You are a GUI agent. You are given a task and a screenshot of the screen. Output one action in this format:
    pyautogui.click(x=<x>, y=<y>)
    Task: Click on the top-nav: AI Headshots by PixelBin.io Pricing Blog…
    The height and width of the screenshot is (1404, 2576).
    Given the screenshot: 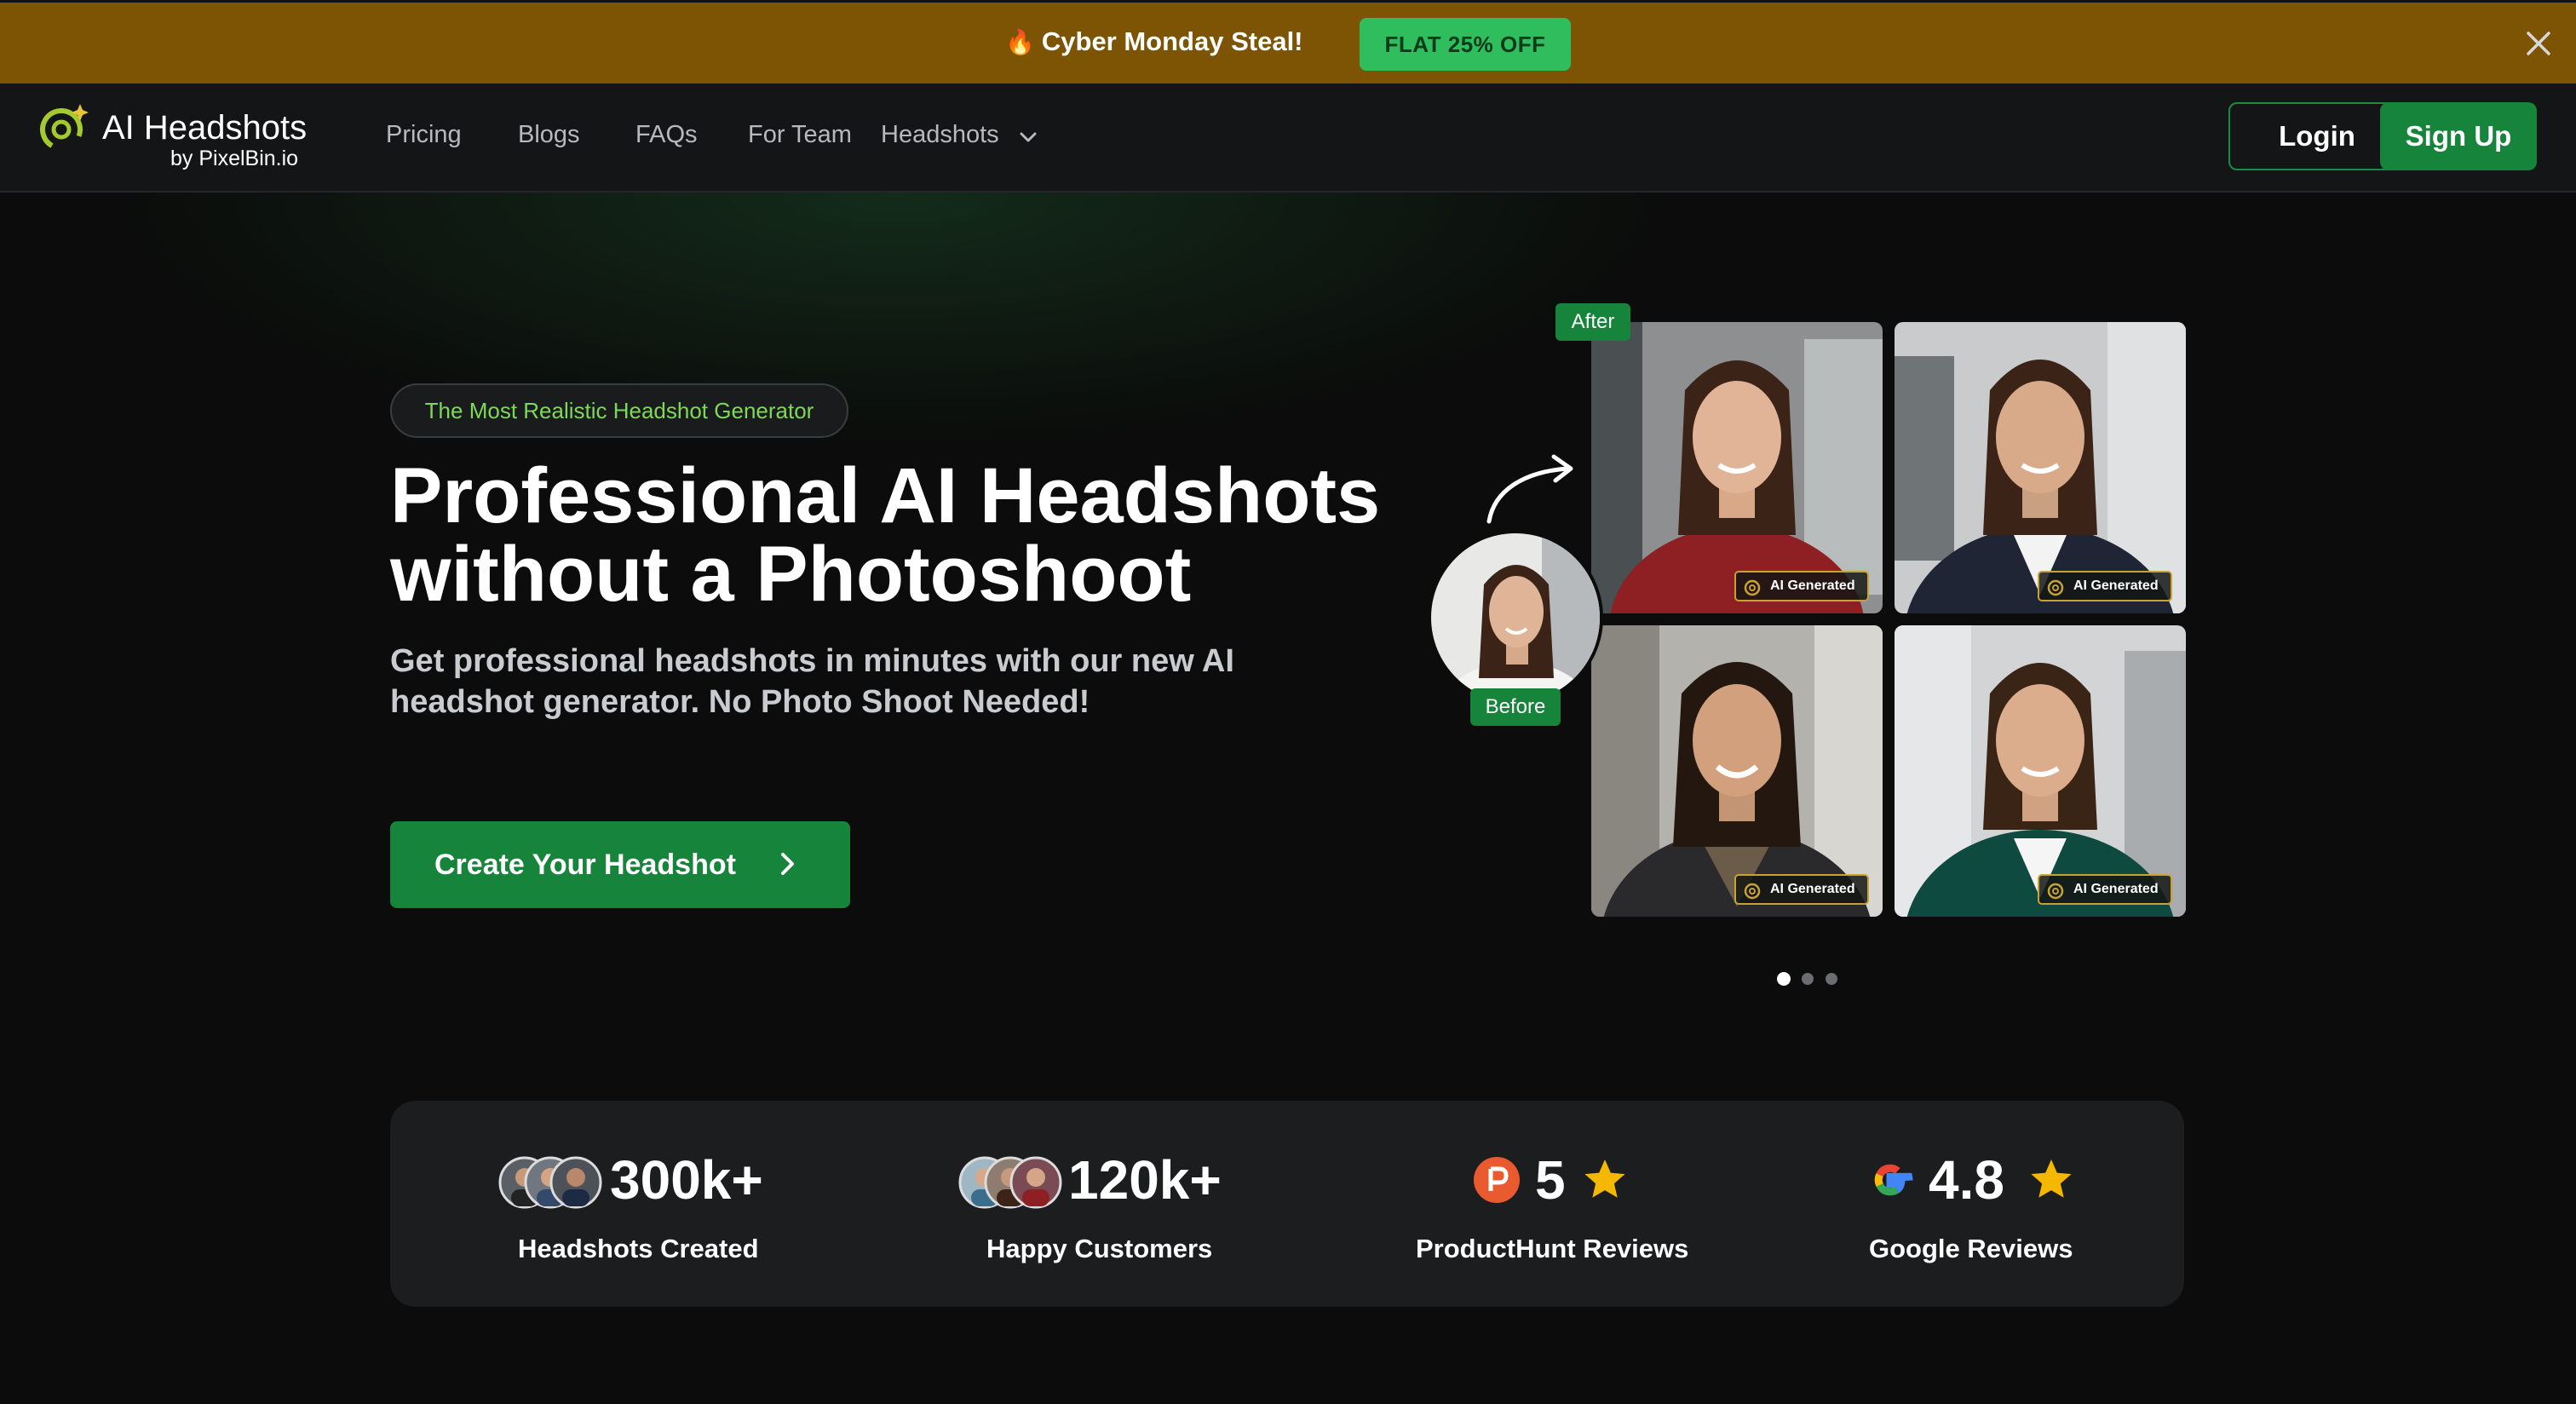 What is the action you would take?
    pyautogui.click(x=1288, y=138)
    